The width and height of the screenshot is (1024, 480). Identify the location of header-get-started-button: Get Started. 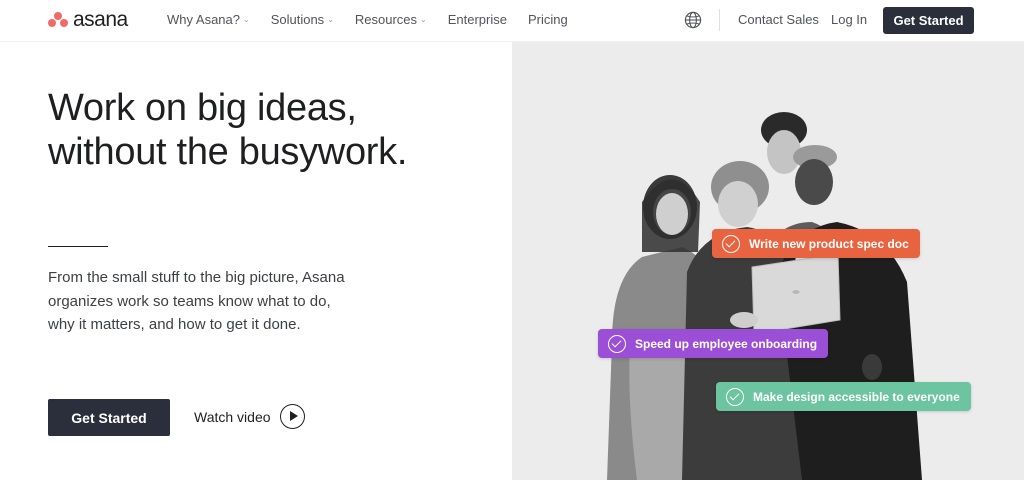
(928, 20).